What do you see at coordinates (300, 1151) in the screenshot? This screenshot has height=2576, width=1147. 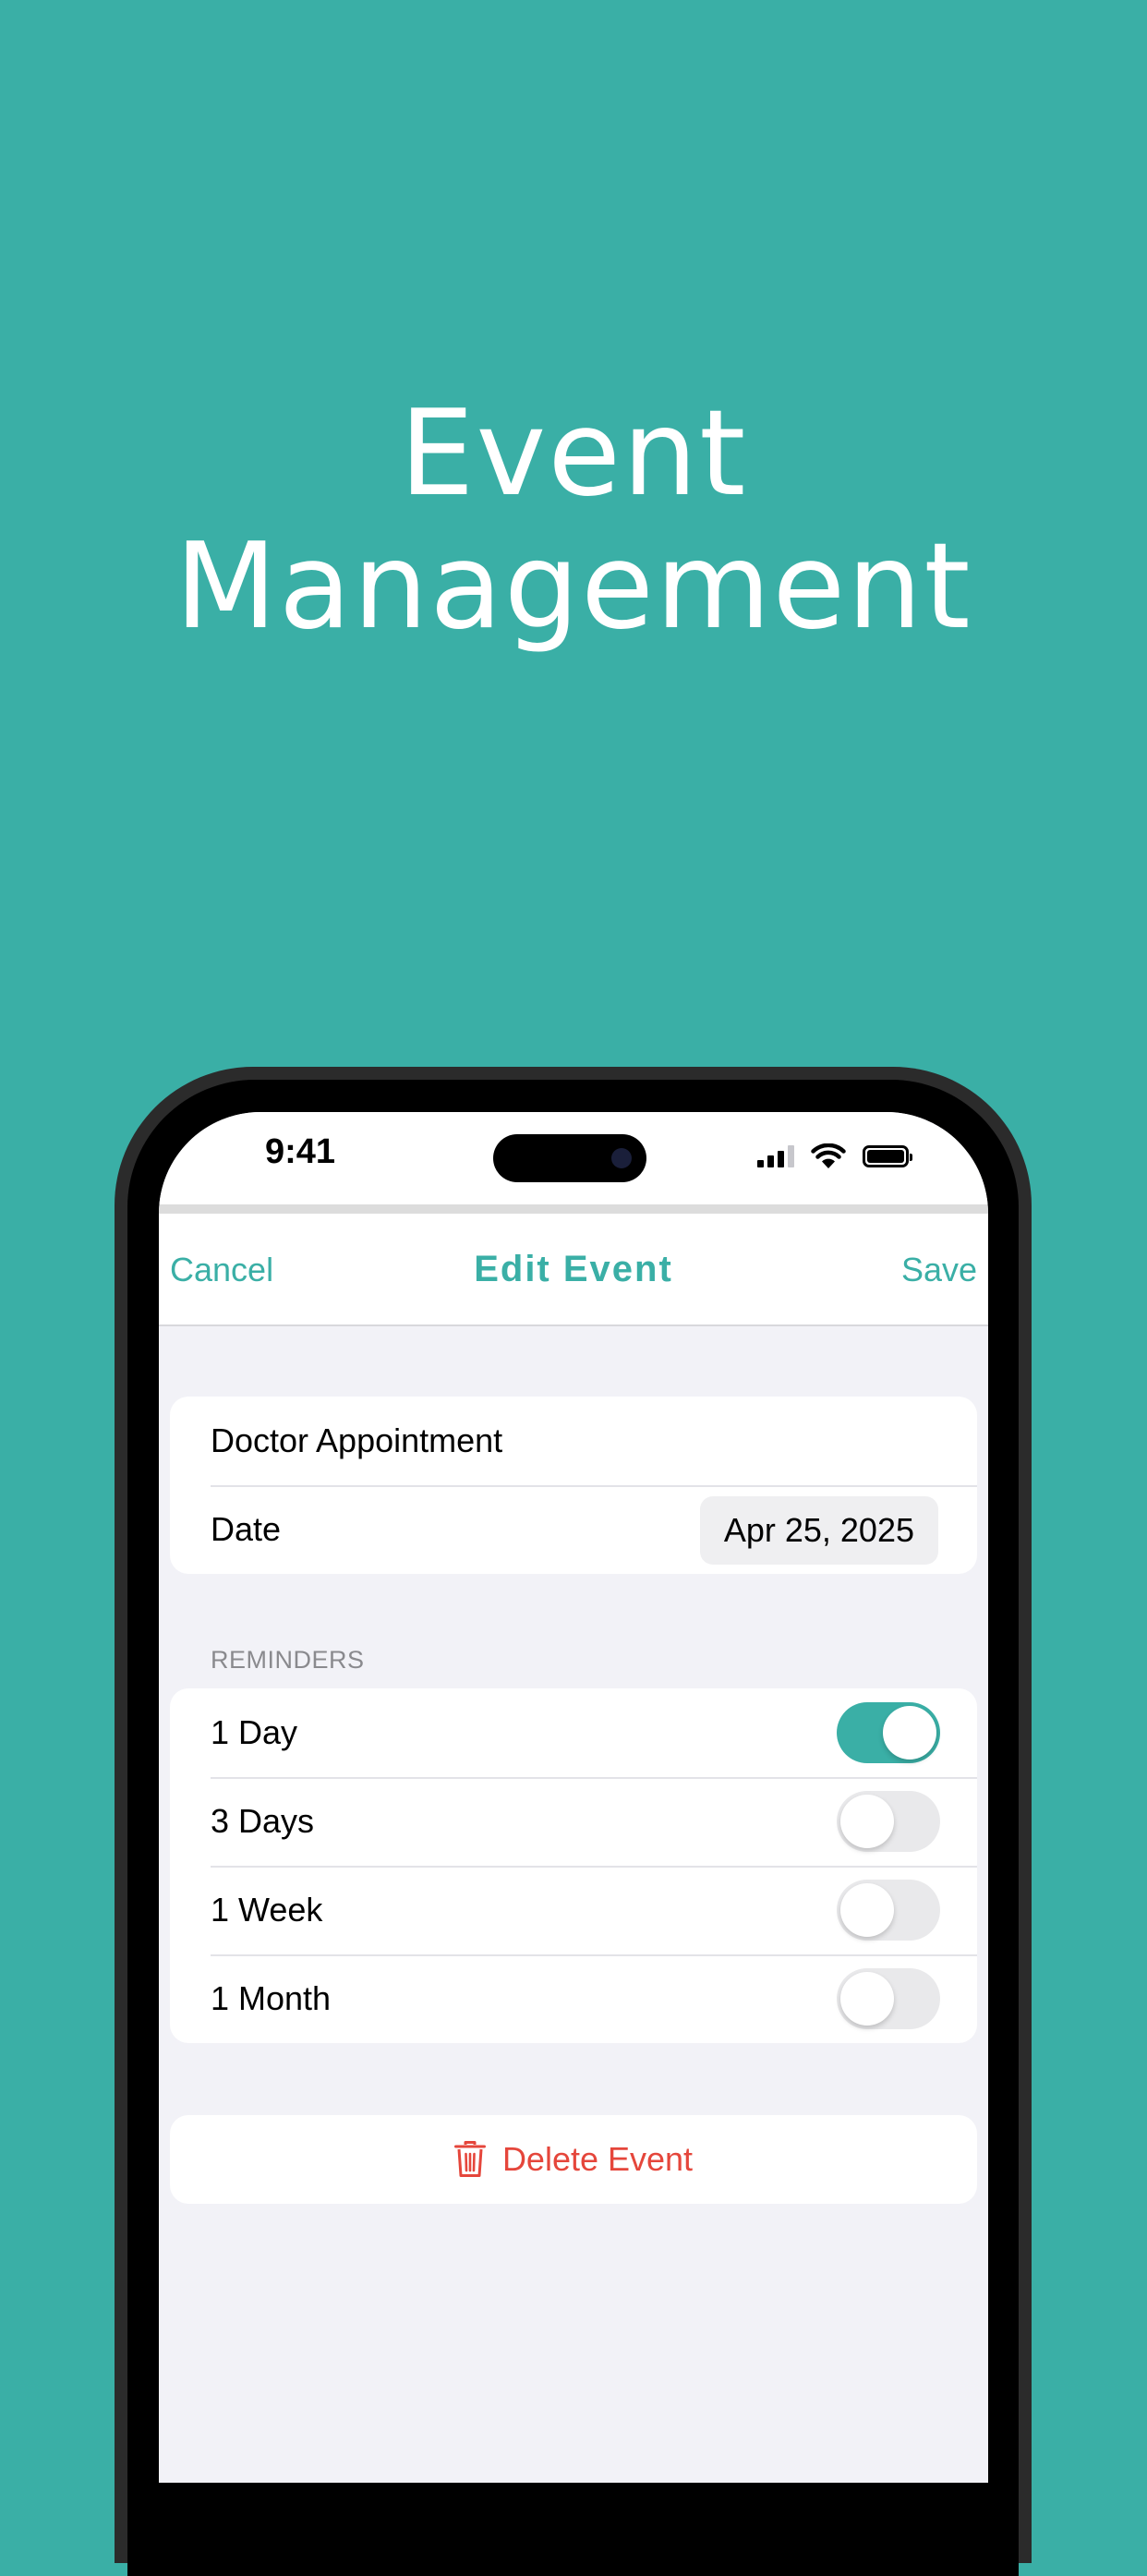 I see `status-time: 9:41` at bounding box center [300, 1151].